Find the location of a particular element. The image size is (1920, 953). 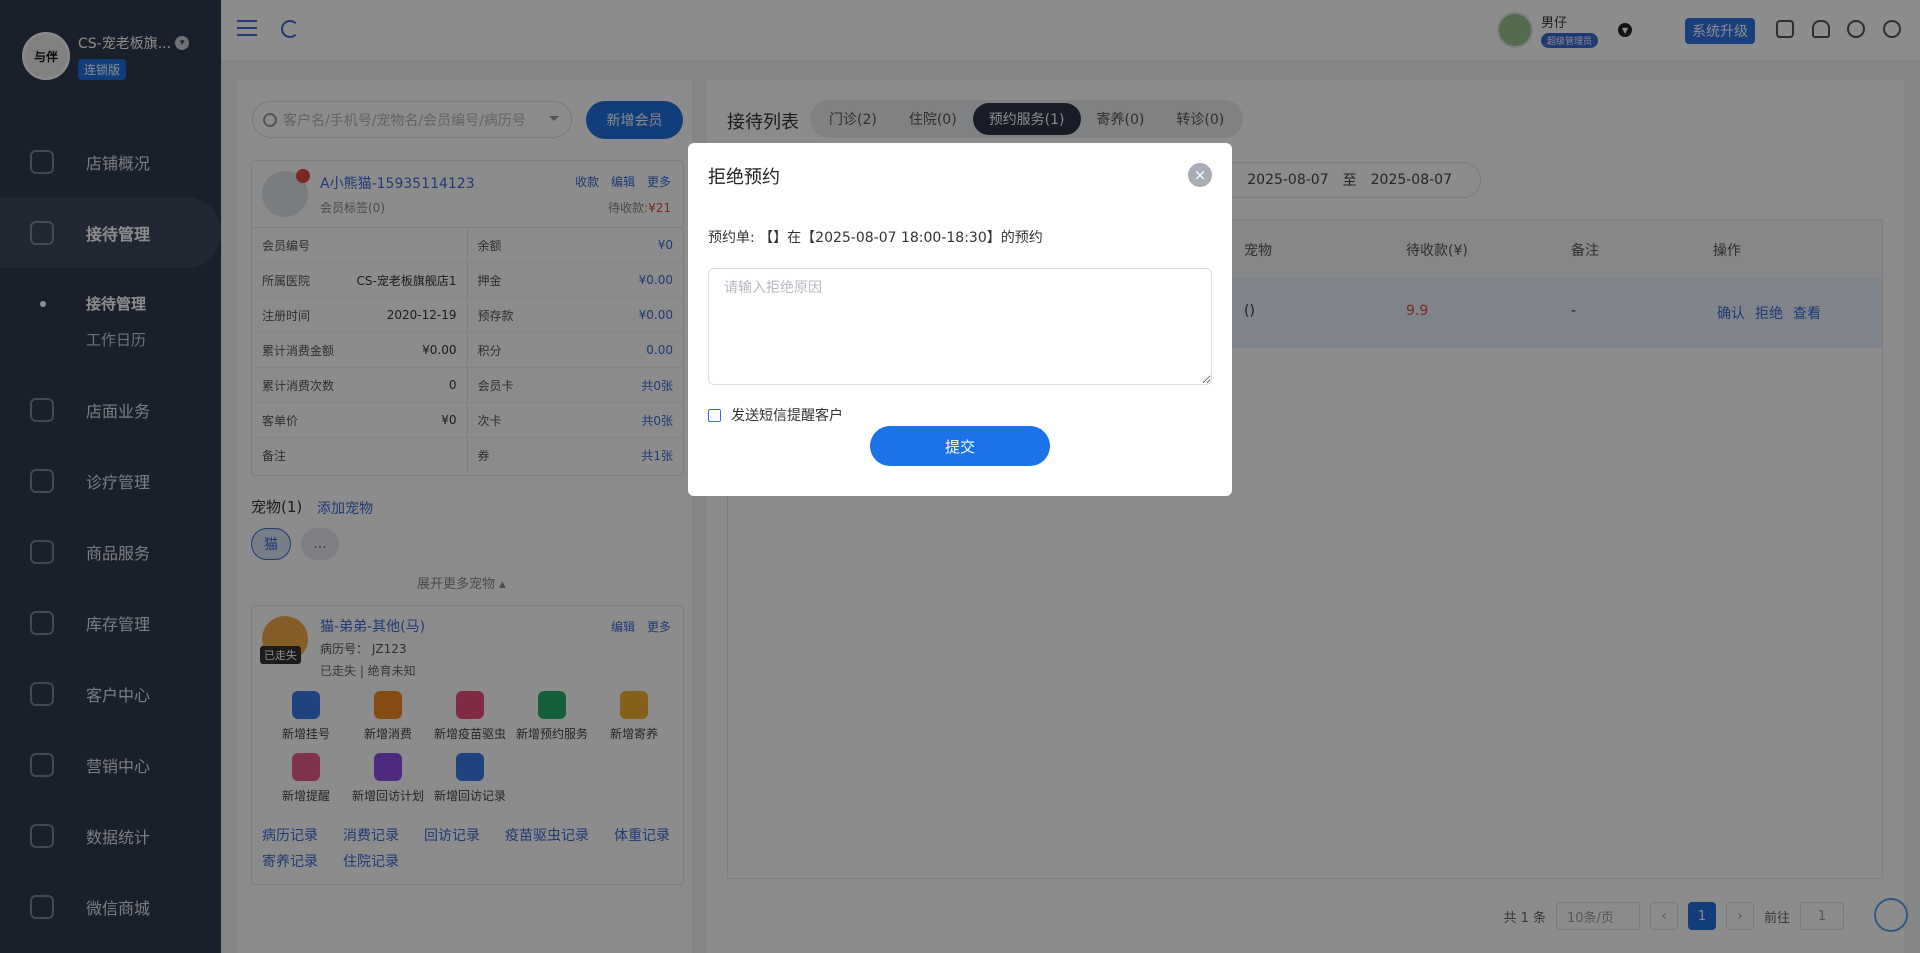

sms-label: 发送短信提醒客户 is located at coordinates (787, 416).